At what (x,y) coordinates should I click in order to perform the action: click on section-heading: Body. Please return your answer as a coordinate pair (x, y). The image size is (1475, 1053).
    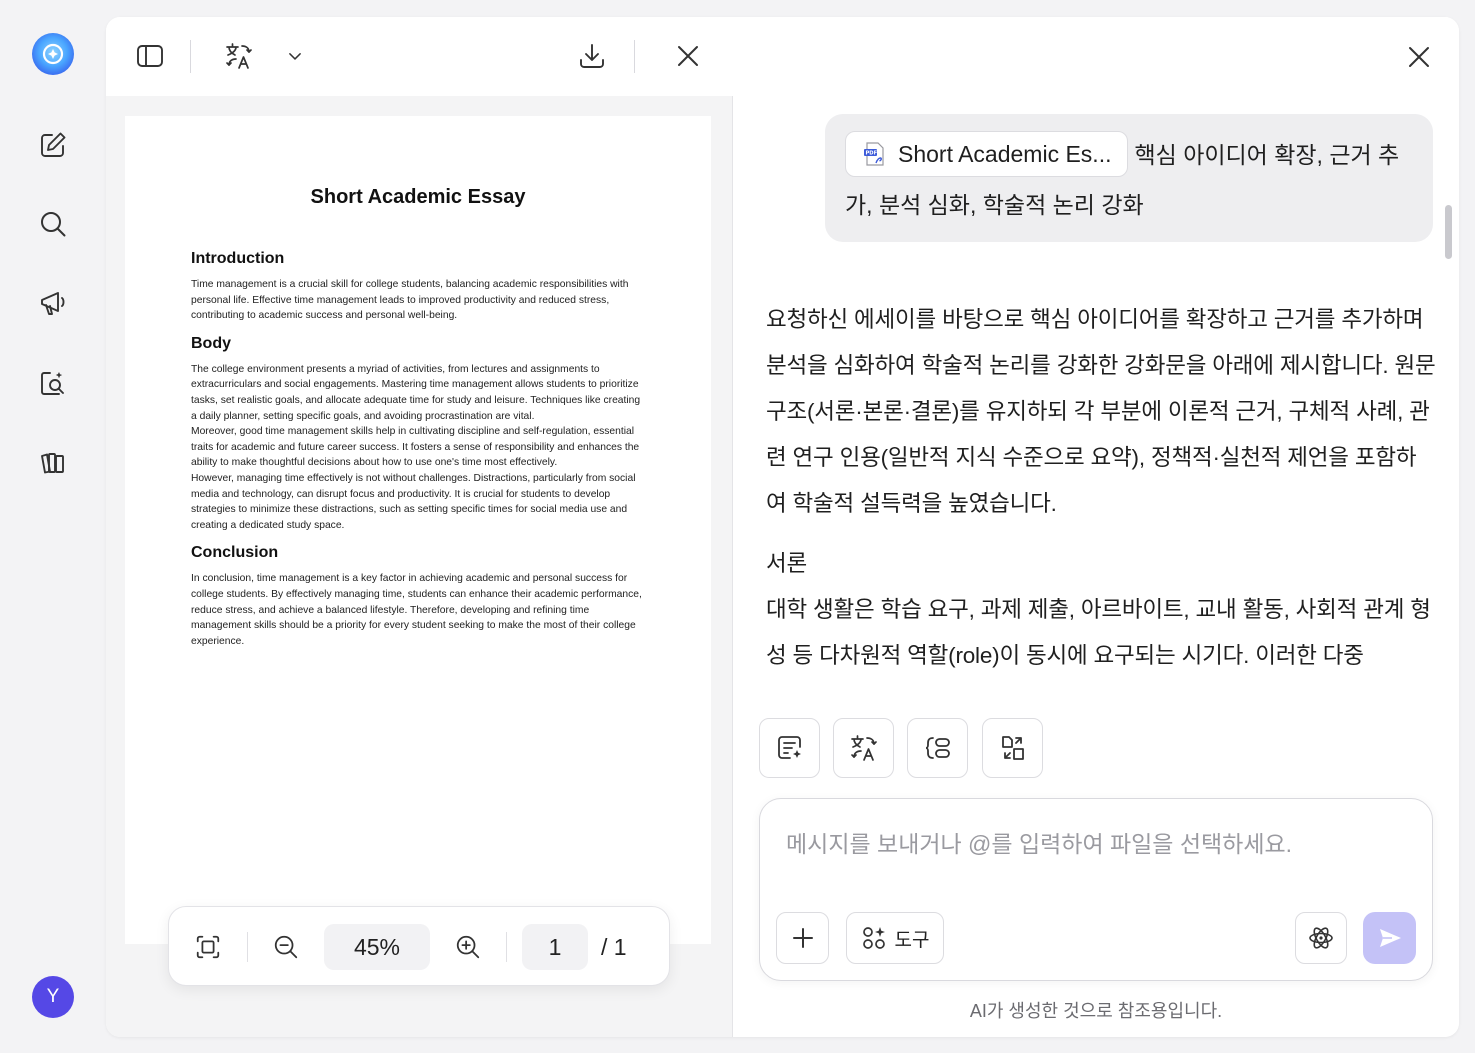
    Looking at the image, I should click on (211, 343).